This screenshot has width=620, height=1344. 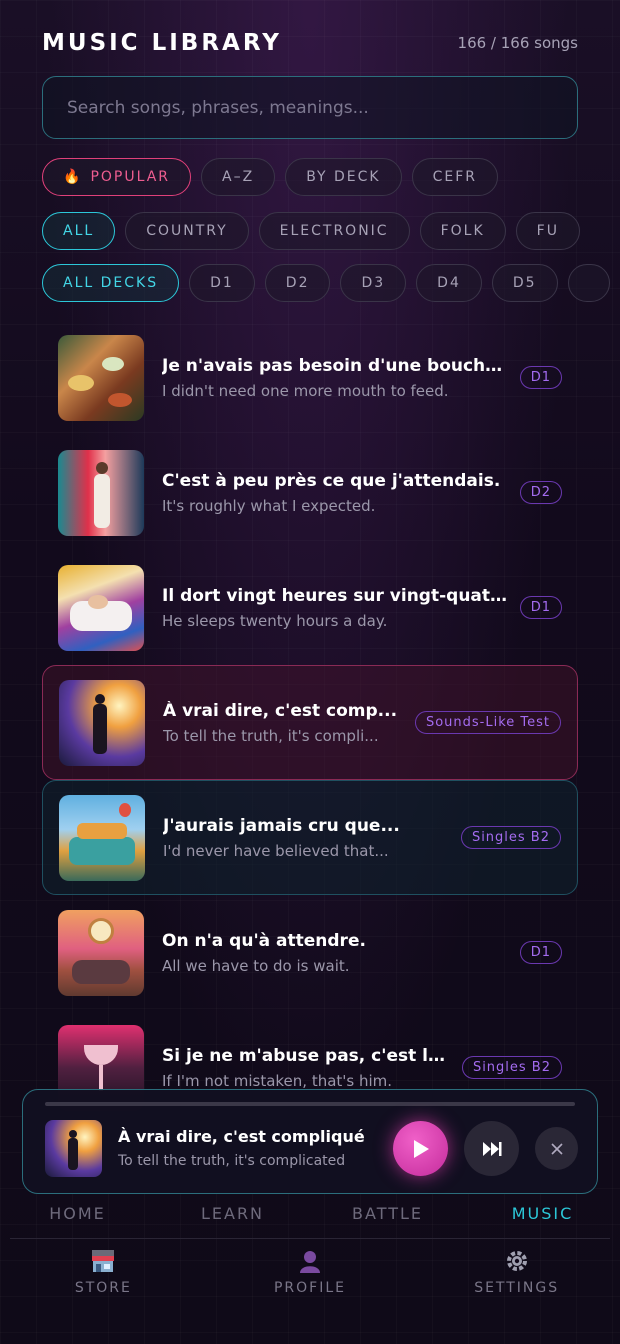 I want to click on nav-store: STORE, so click(x=103, y=1276).